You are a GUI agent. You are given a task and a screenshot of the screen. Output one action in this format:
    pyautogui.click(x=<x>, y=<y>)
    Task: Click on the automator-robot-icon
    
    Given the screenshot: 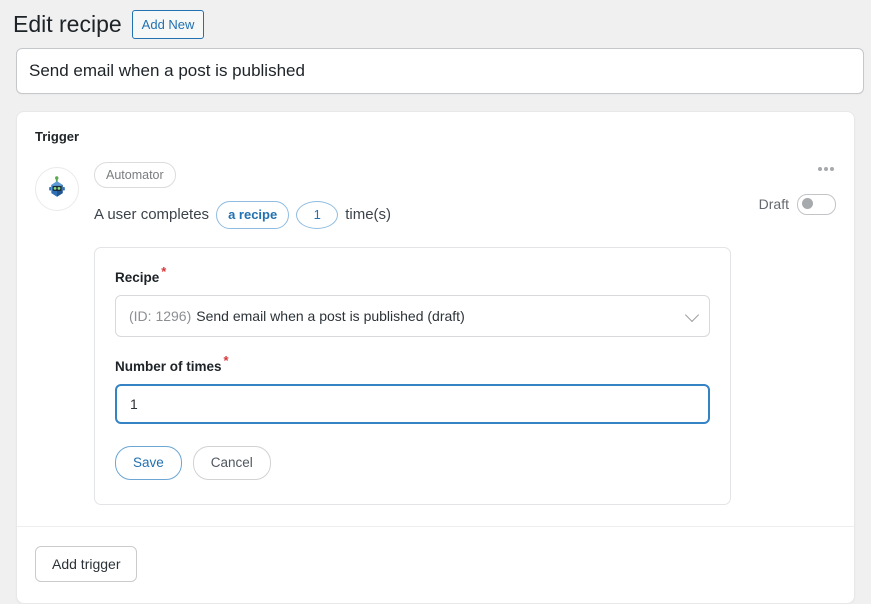 What is the action you would take?
    pyautogui.click(x=57, y=188)
    